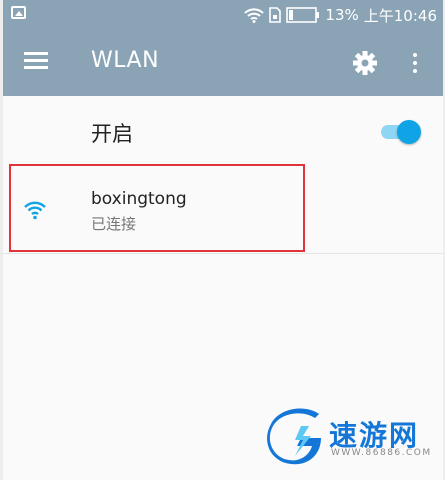  I want to click on gear-icon, so click(365, 63).